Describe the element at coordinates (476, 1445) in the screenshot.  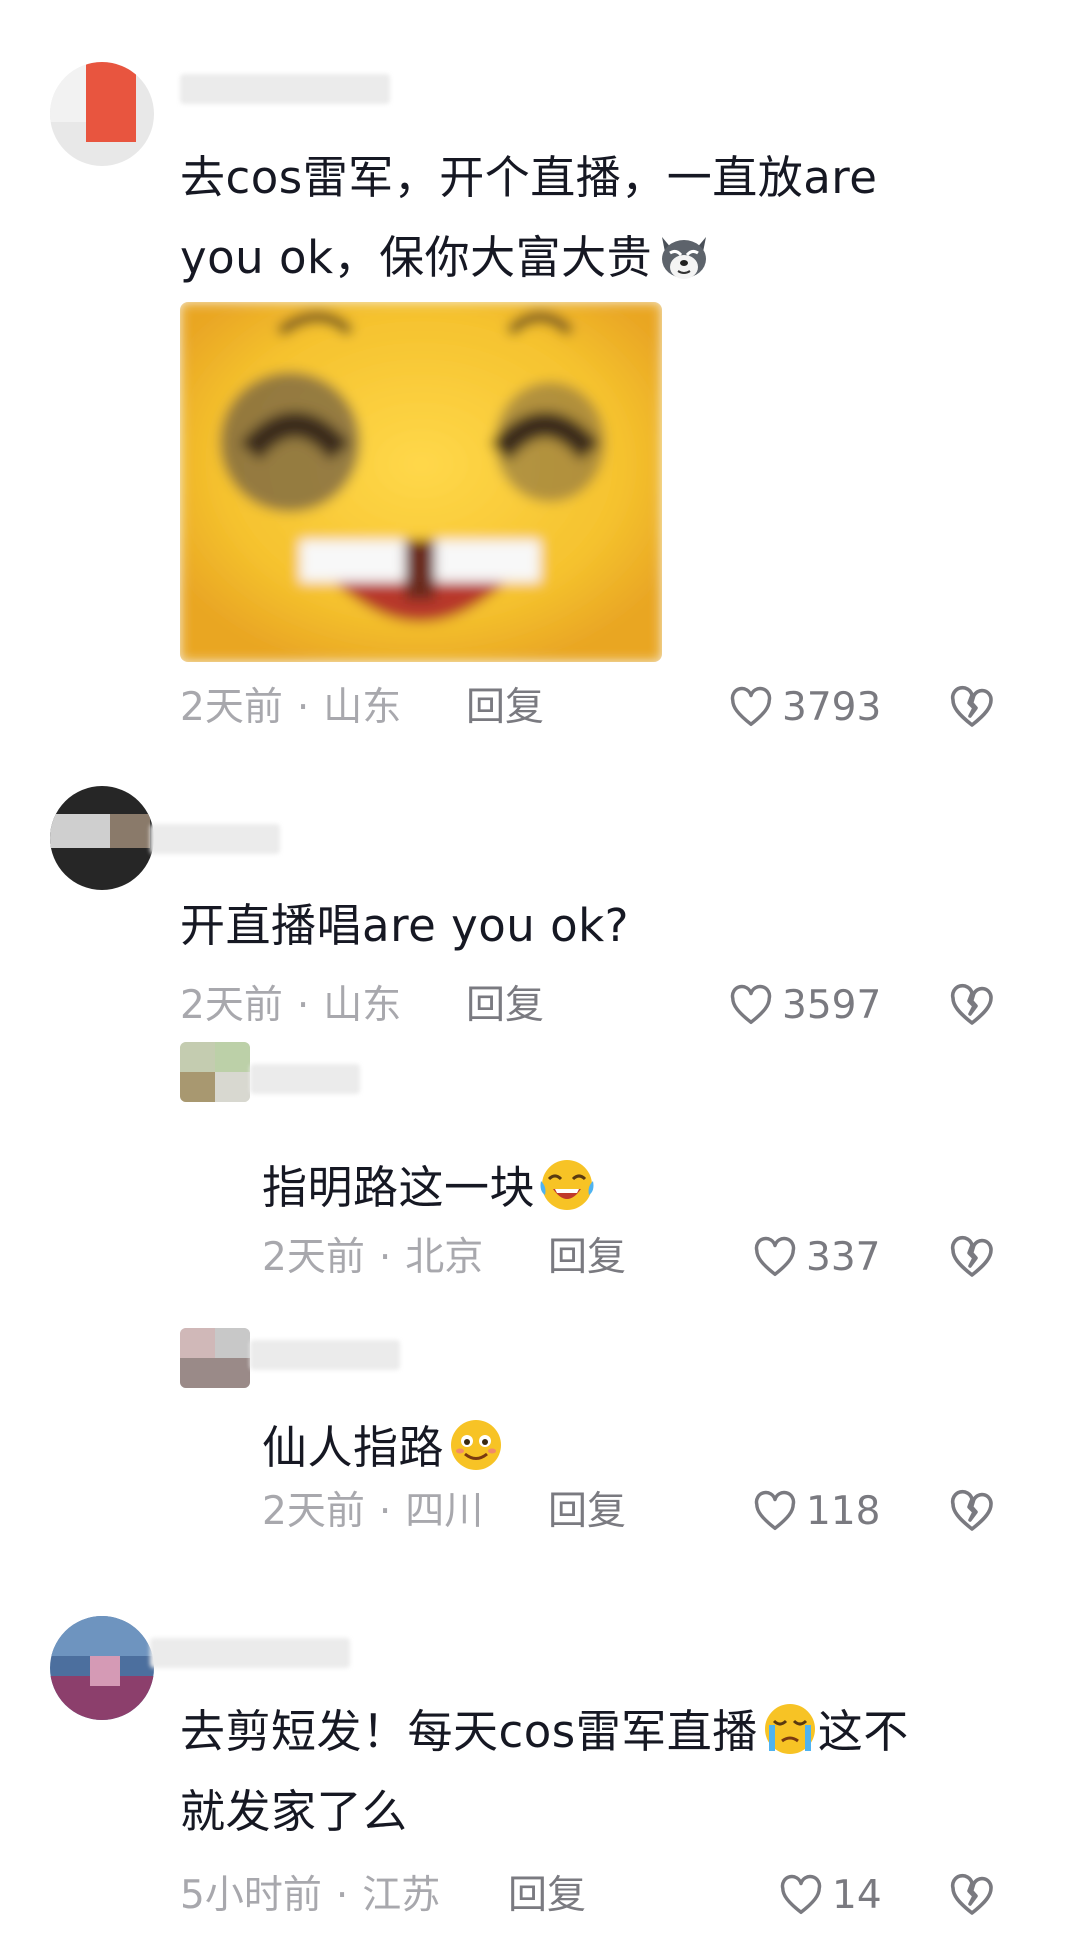
I see `smile-emoji` at that location.